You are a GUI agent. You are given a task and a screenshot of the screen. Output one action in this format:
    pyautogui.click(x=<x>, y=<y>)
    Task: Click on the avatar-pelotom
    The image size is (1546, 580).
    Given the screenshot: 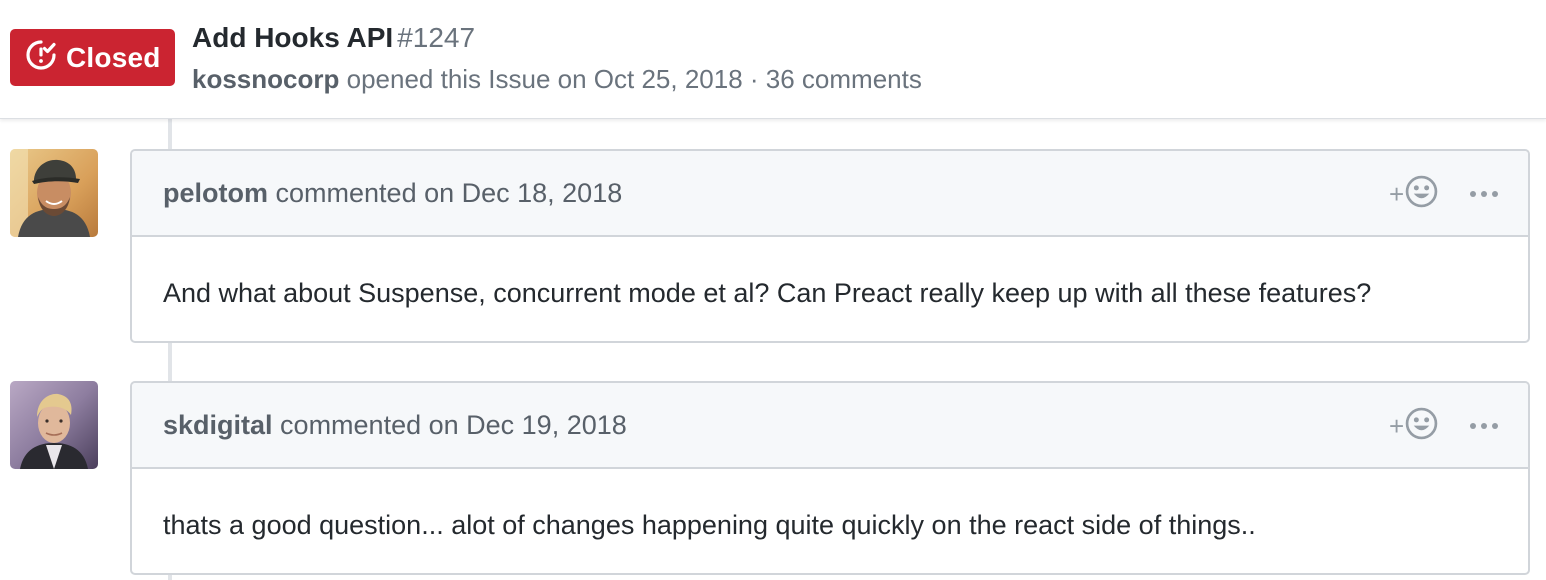 What is the action you would take?
    pyautogui.click(x=54, y=193)
    